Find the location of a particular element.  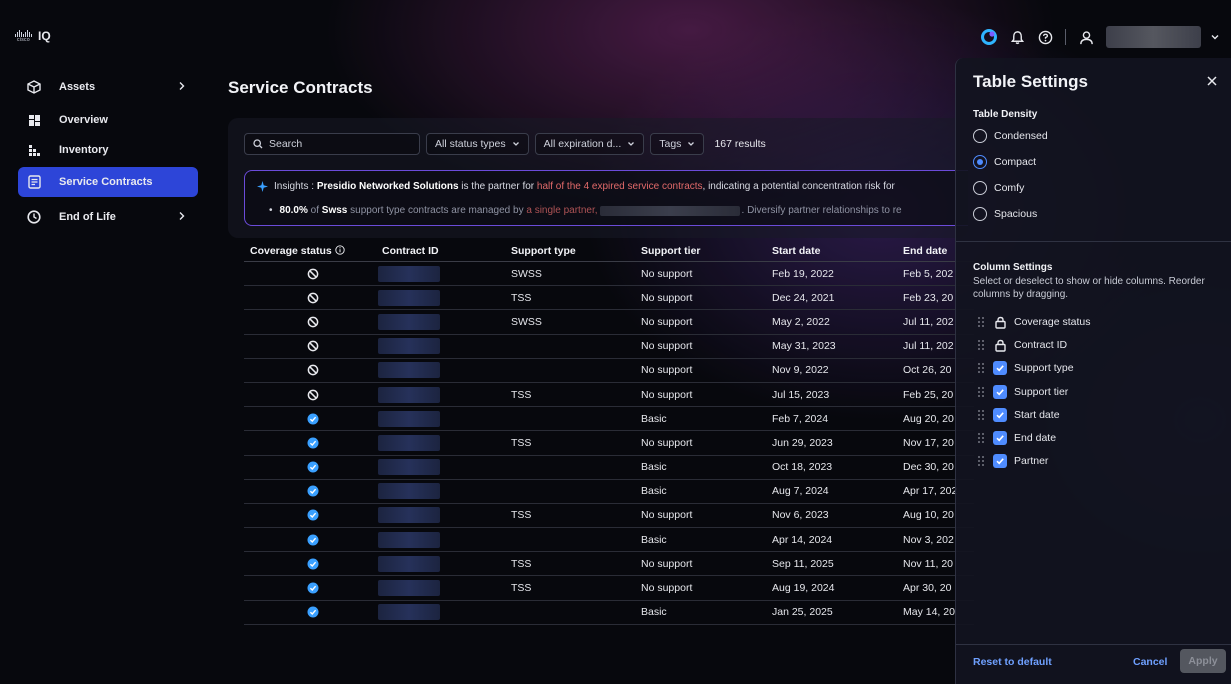

info-icon is located at coordinates (340, 249).